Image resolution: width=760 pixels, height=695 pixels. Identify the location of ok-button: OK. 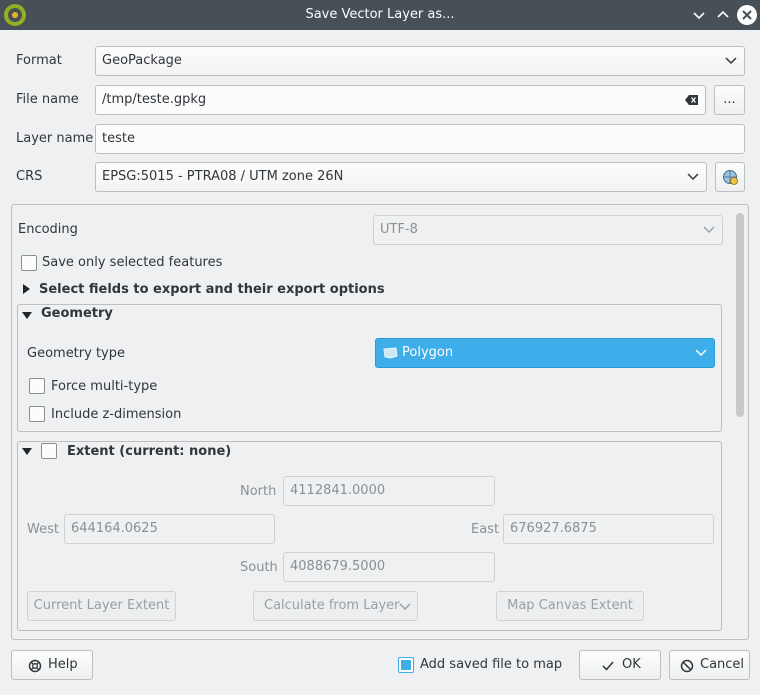
(620, 665).